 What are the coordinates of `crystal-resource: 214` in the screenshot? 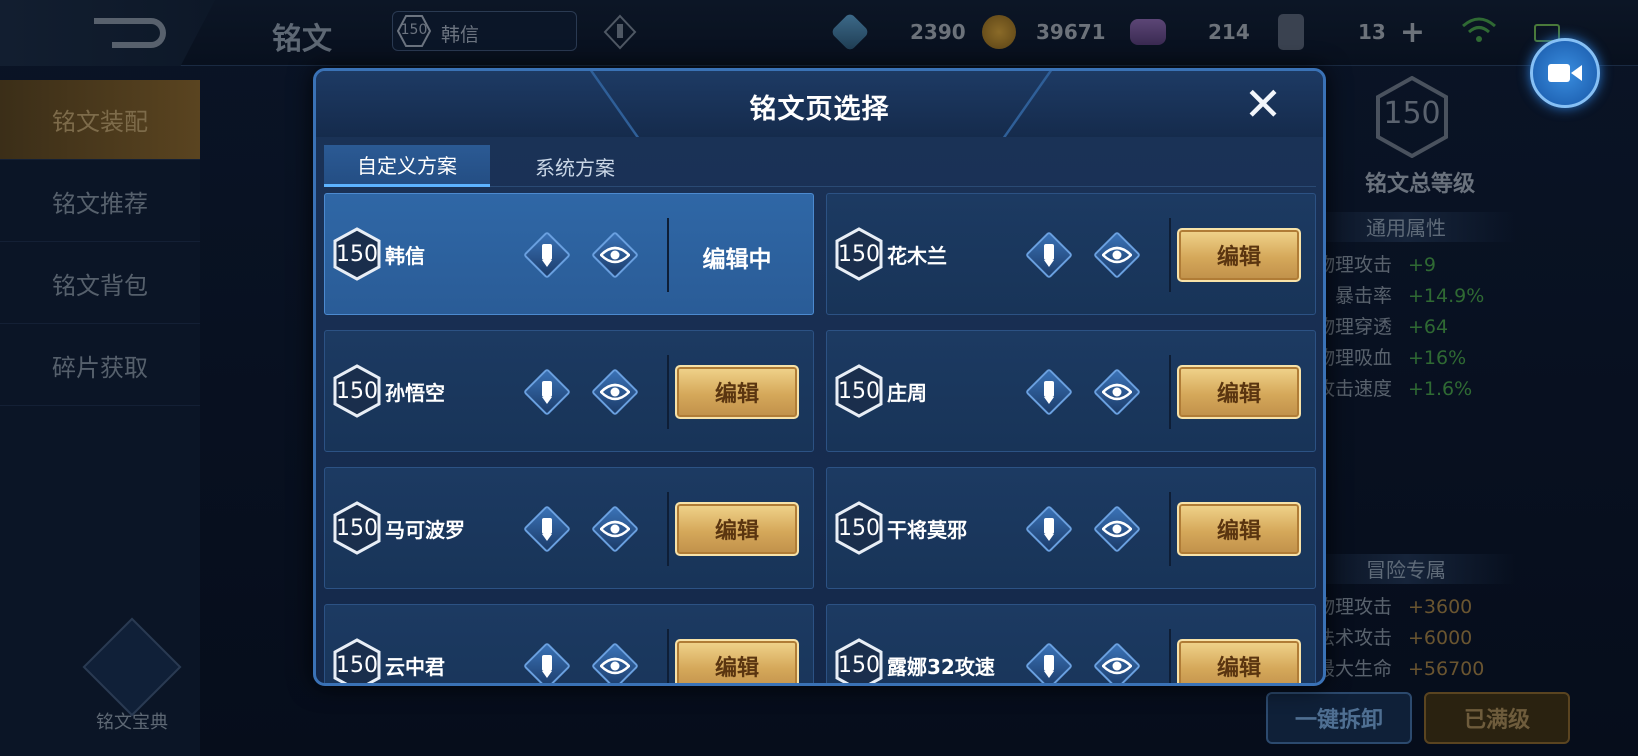 It's located at (1190, 32).